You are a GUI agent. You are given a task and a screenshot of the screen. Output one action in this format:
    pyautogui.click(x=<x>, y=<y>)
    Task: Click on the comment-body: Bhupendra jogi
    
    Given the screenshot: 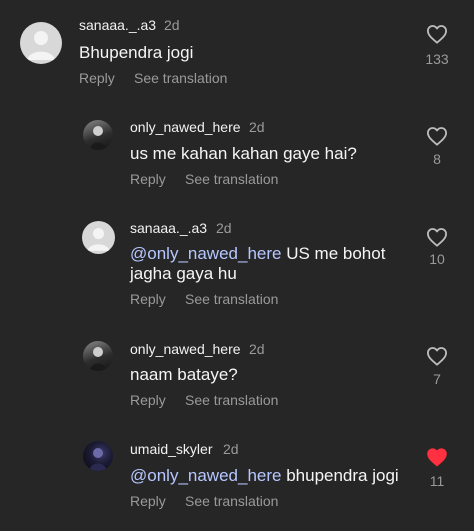 What is the action you would take?
    pyautogui.click(x=136, y=52)
    